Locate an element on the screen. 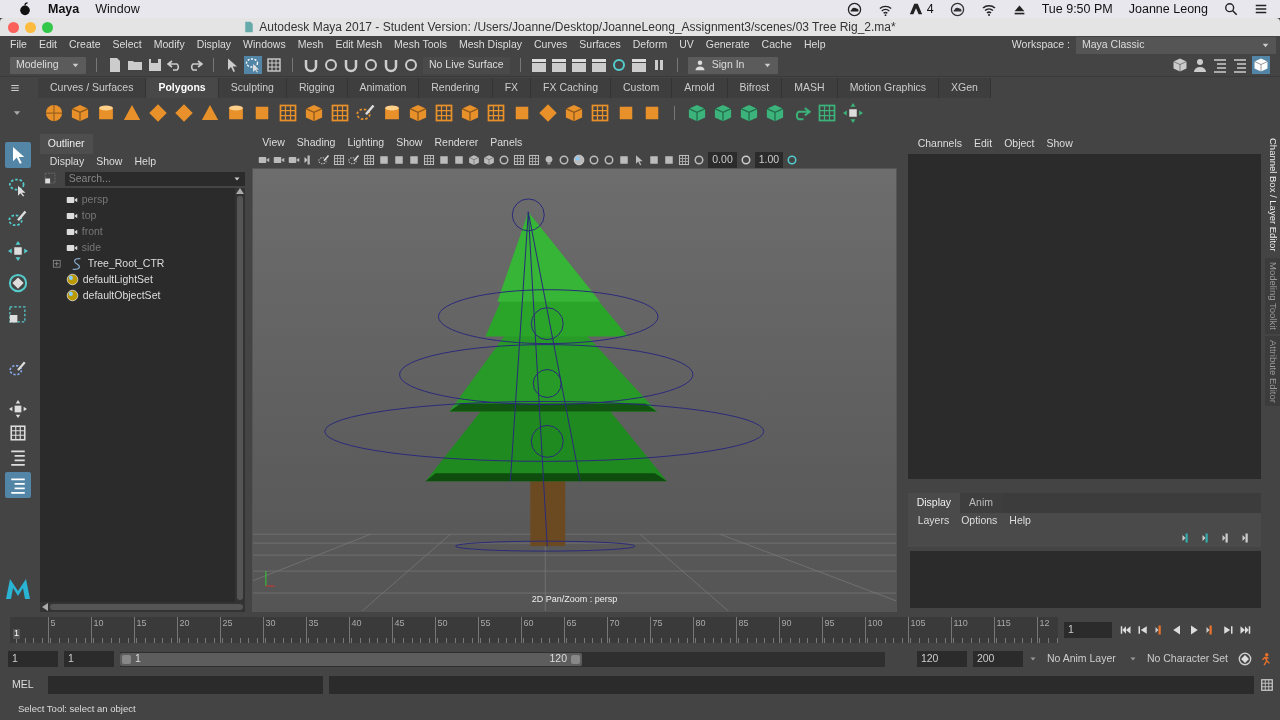 The height and width of the screenshot is (720, 1280). menu-icon is located at coordinates (1261, 9).